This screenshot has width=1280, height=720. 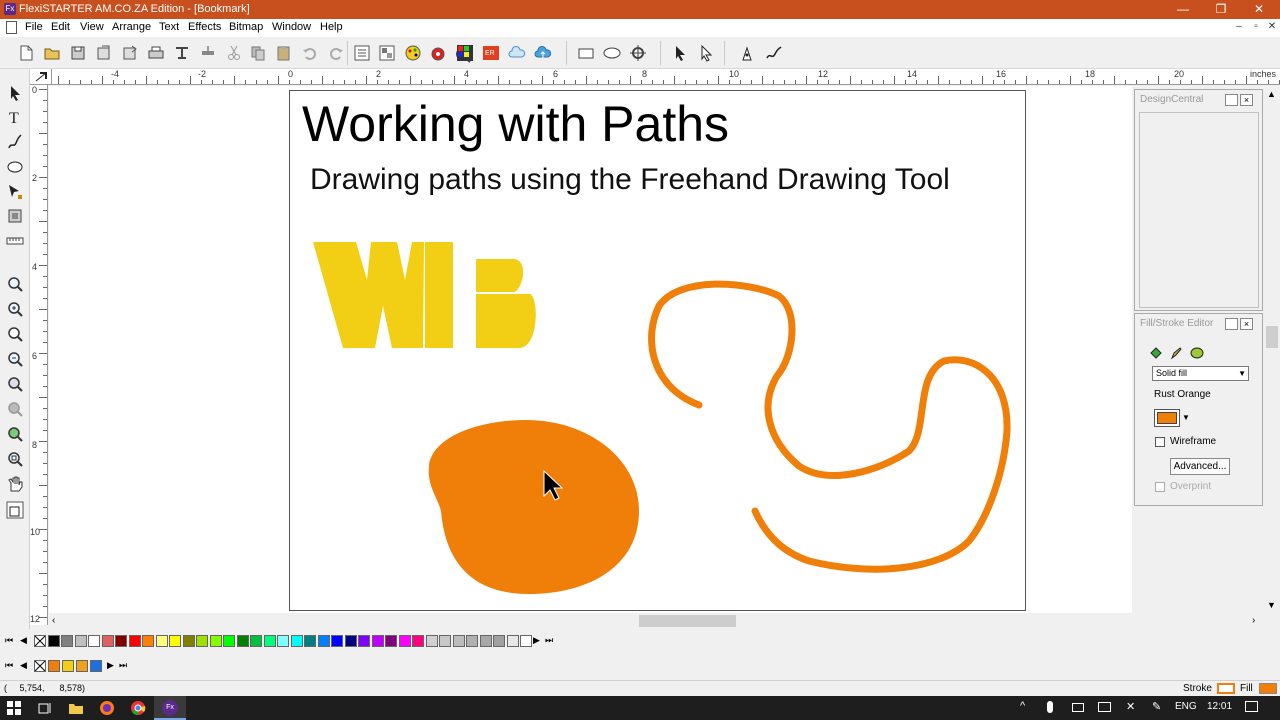 I want to click on windows-start-icon, so click(x=14, y=708).